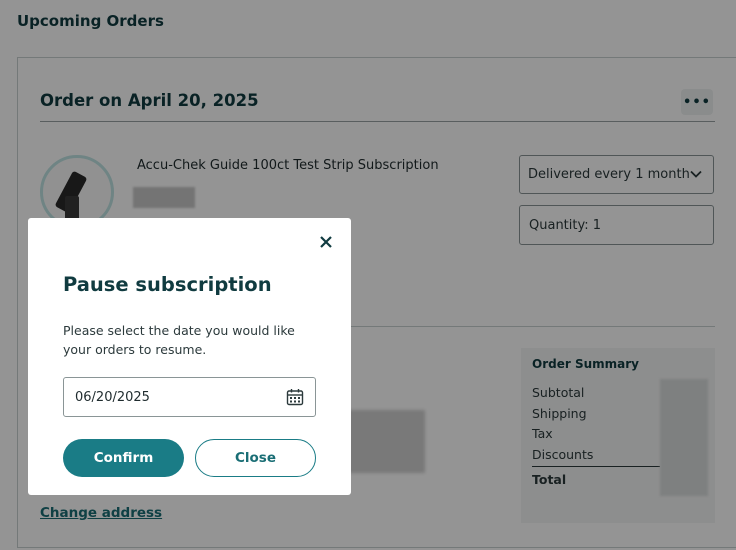 This screenshot has width=736, height=550. I want to click on close-button: Close, so click(255, 458).